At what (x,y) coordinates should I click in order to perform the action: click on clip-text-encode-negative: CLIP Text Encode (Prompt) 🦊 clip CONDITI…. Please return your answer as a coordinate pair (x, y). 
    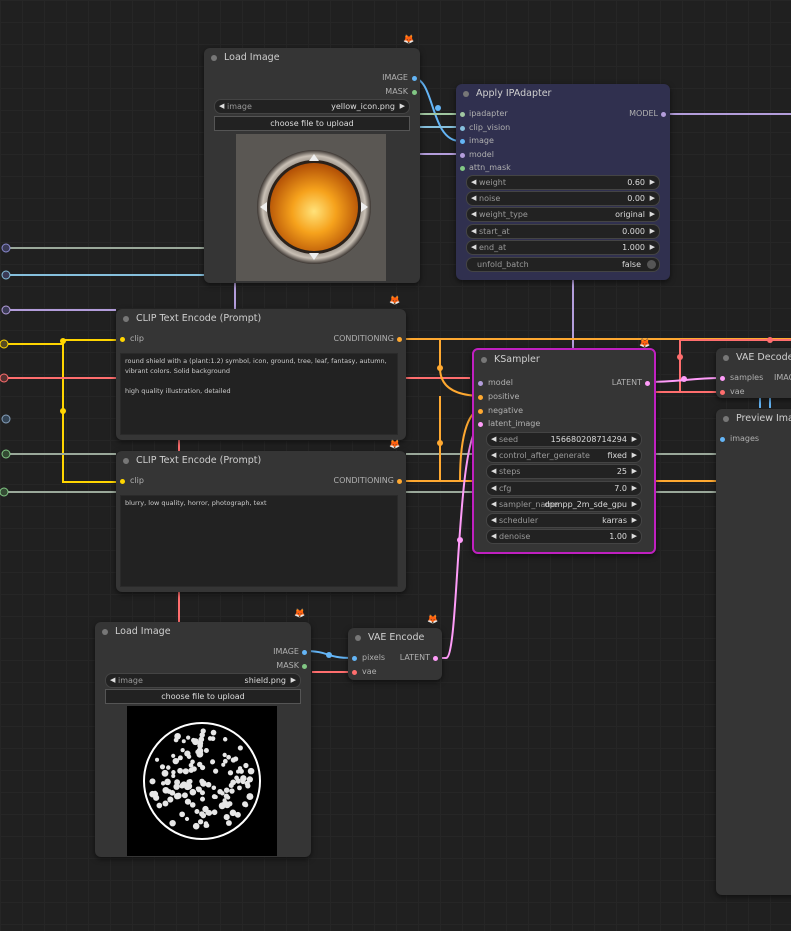
    Looking at the image, I should click on (261, 516).